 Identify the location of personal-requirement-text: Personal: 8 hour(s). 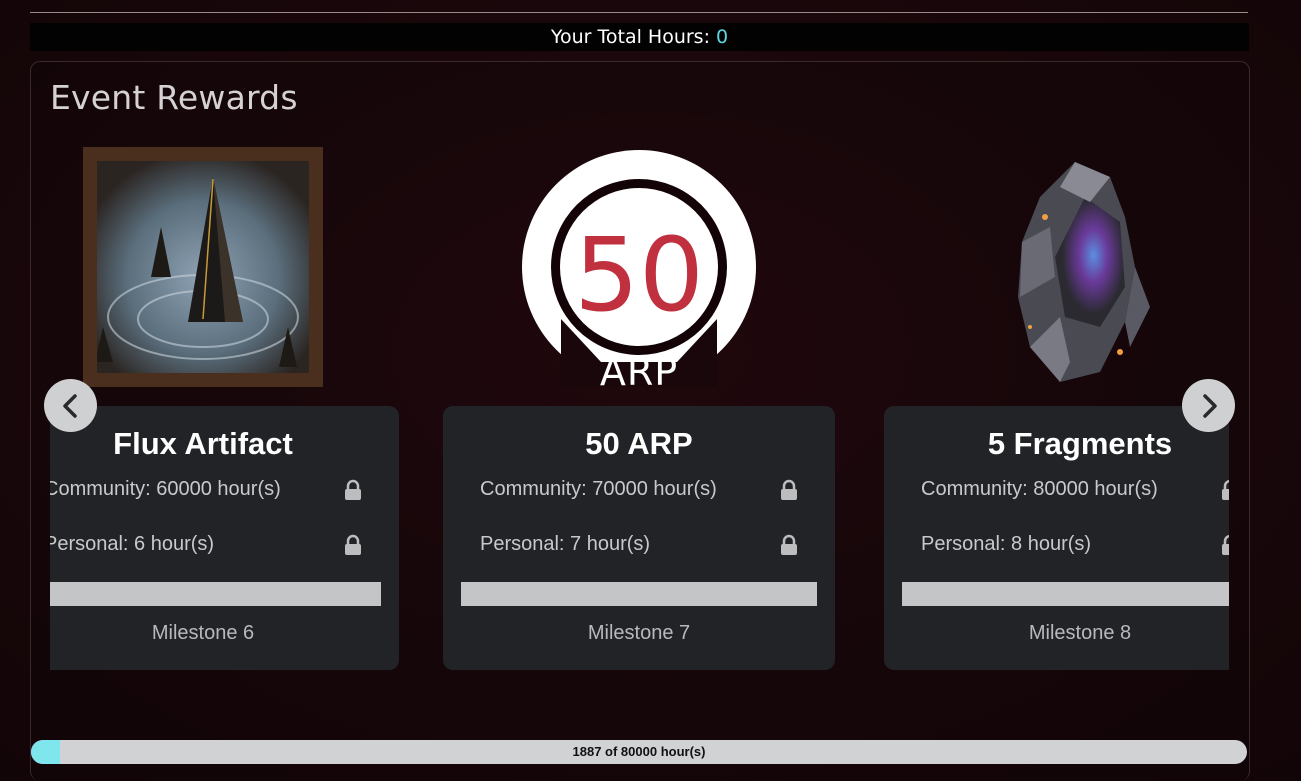
(1006, 544).